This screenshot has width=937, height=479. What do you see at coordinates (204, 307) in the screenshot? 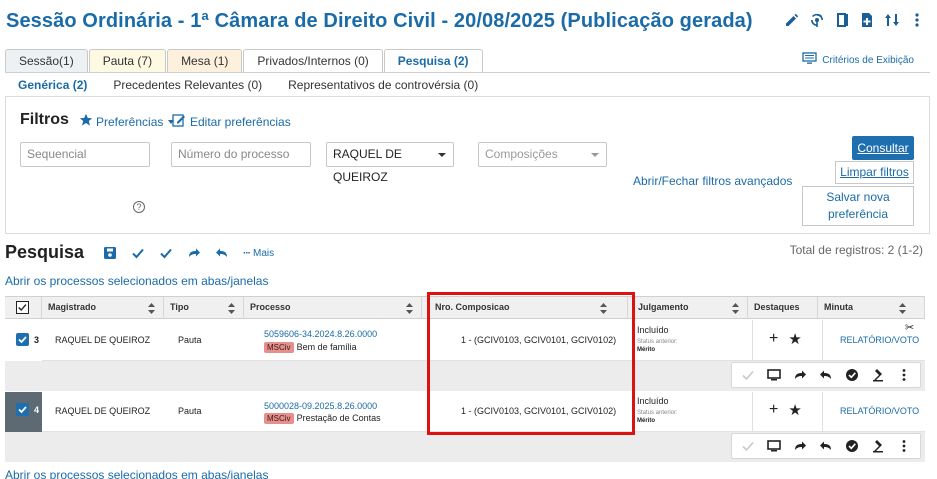
I see `col-tipo: Tipo` at bounding box center [204, 307].